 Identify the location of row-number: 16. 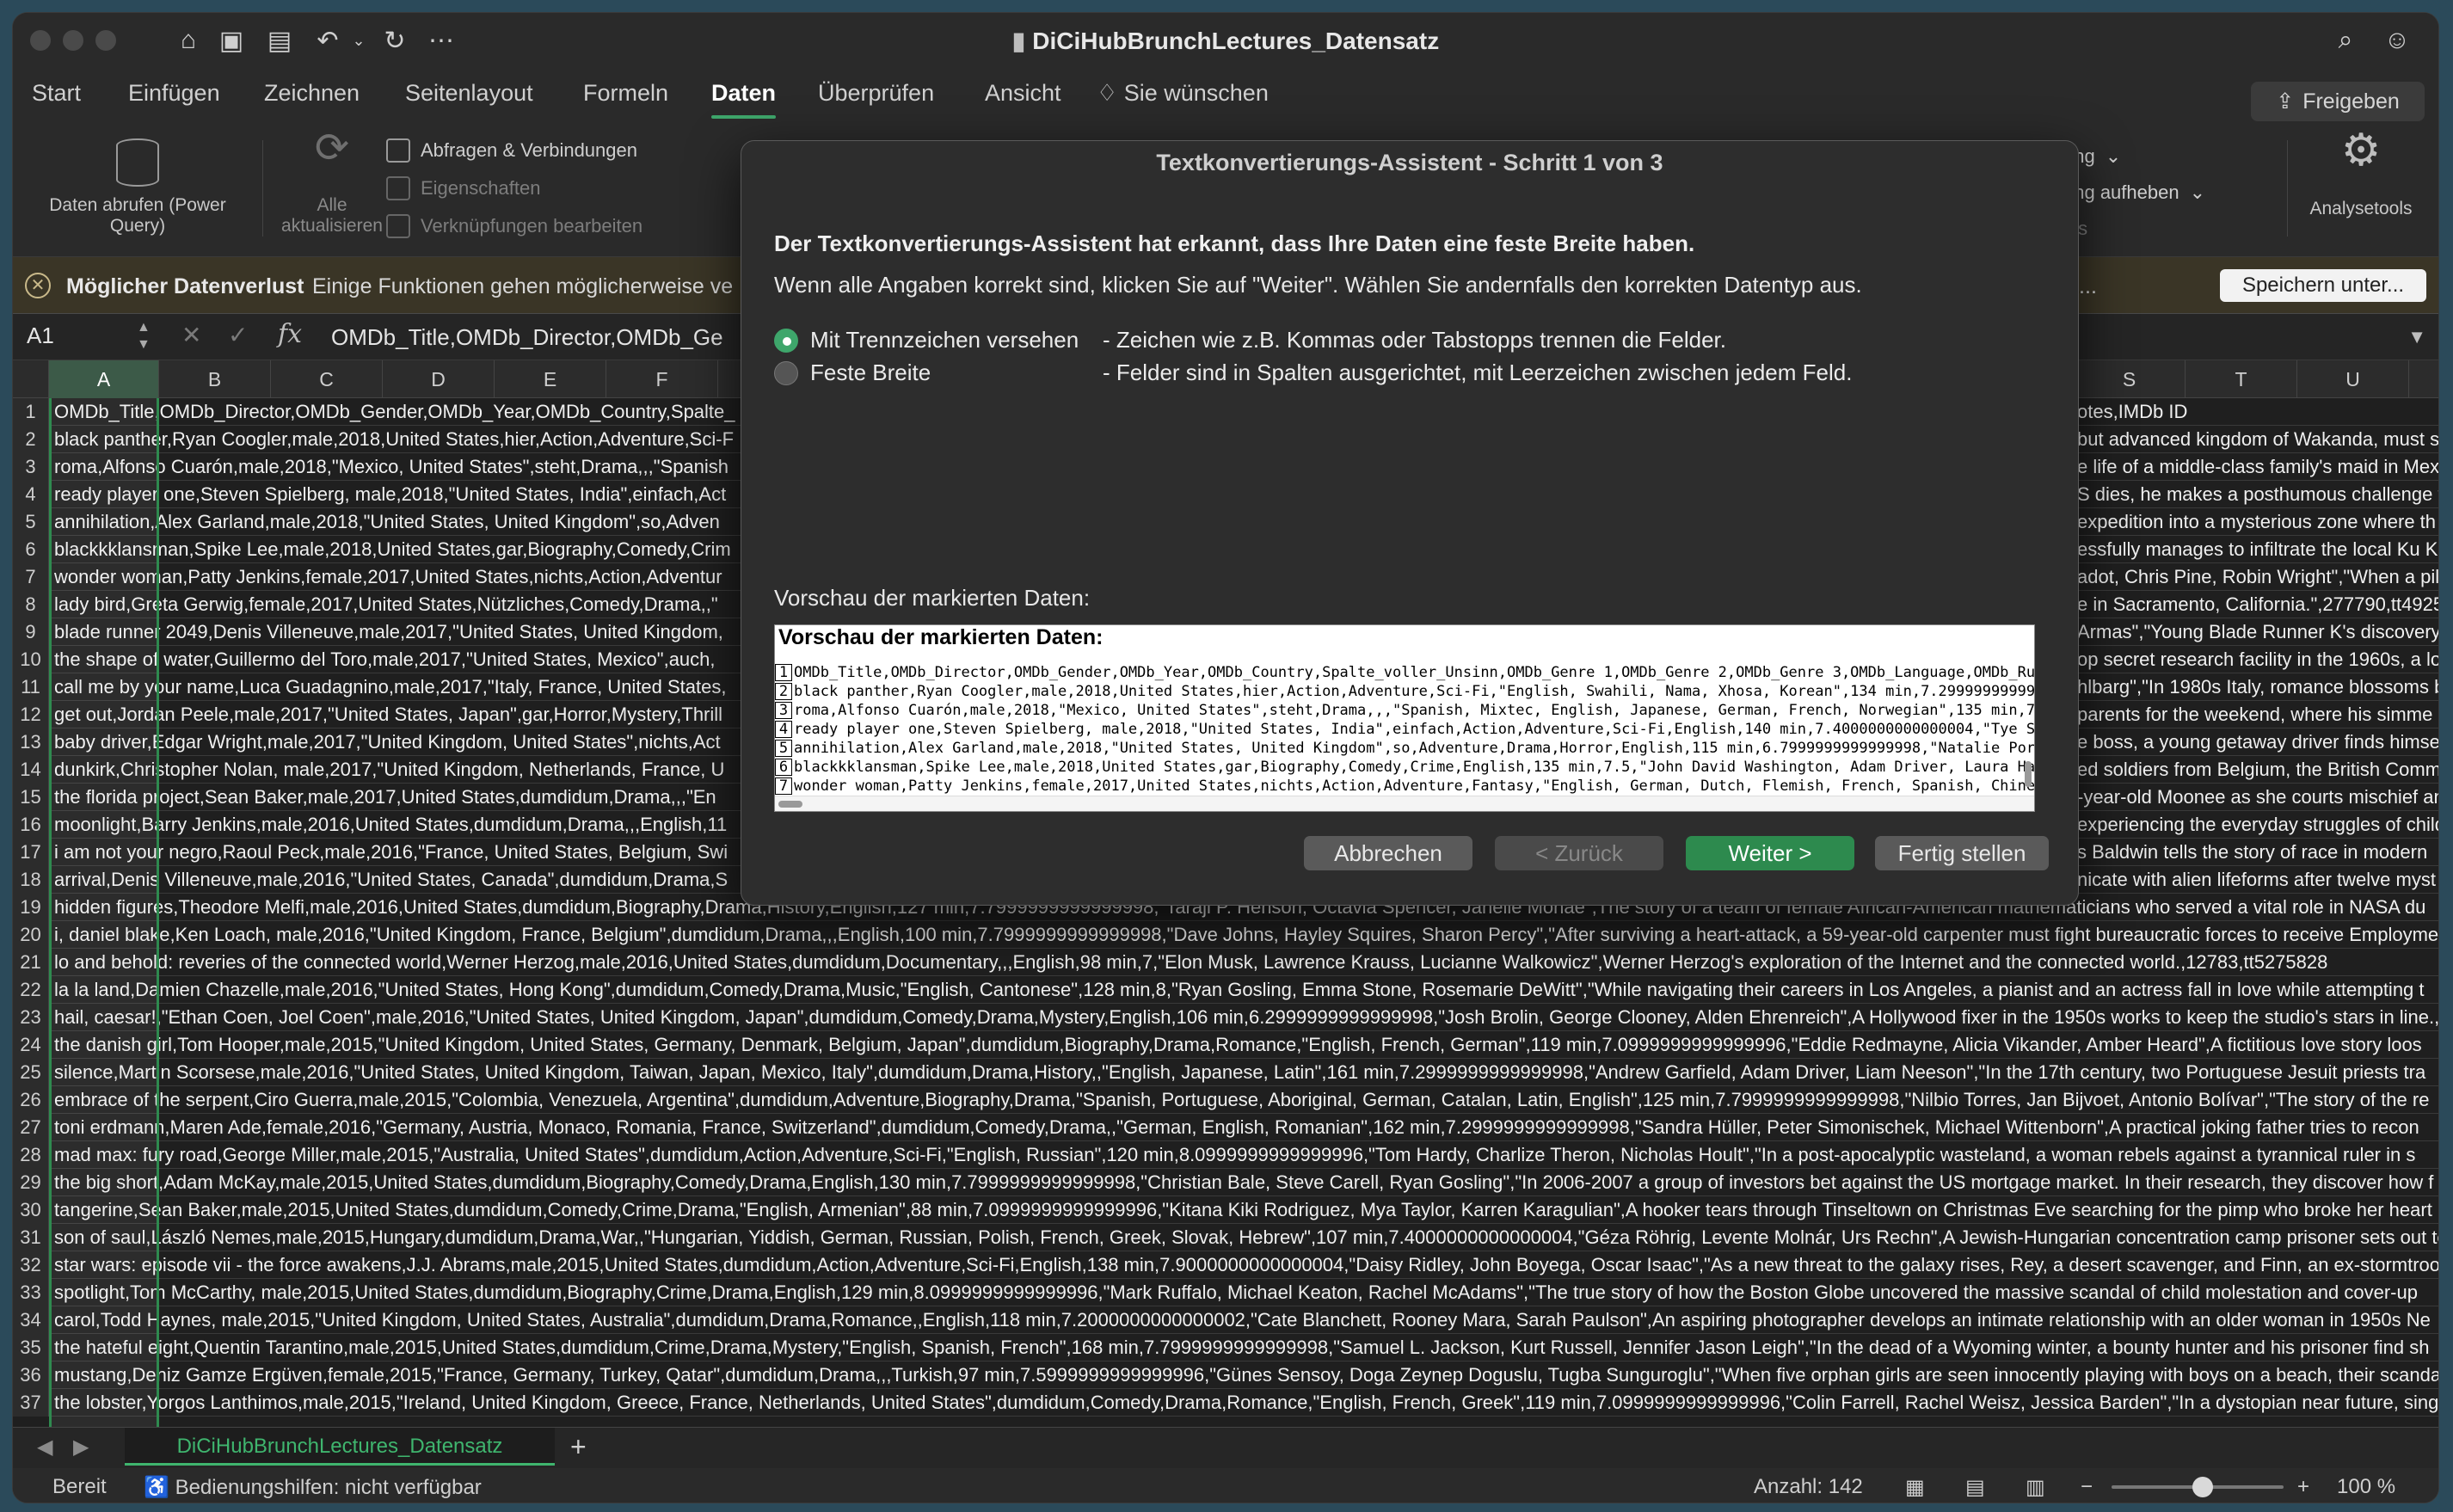
(31, 825).